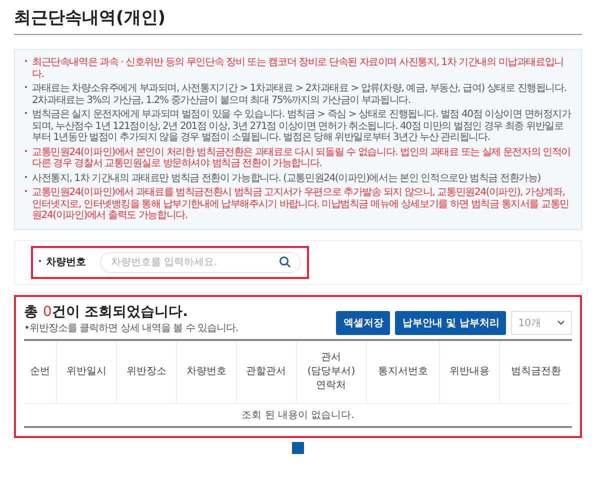  What do you see at coordinates (298, 178) in the screenshot?
I see `notice-text: 사전통지, 1차 기간내의 과태료만 범칙금 전환이 가능합니다. (교통민원24(이파인)에서는 본인 인적으로만 범칙금 전환가능)` at bounding box center [298, 178].